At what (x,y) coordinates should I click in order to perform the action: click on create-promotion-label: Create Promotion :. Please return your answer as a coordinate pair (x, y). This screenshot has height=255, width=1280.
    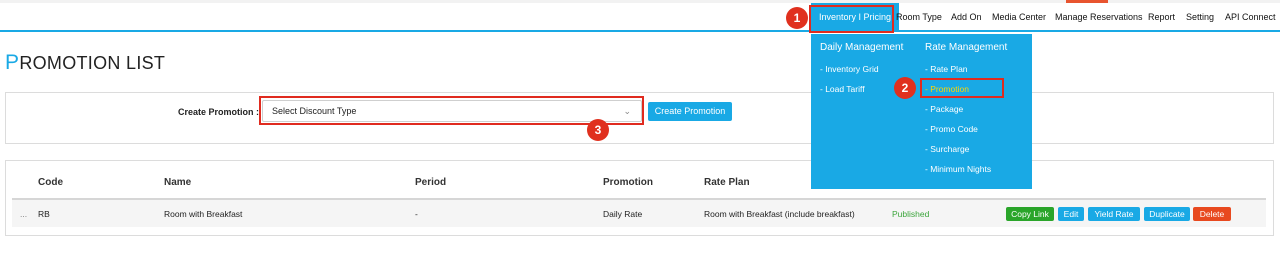
    Looking at the image, I should click on (219, 112).